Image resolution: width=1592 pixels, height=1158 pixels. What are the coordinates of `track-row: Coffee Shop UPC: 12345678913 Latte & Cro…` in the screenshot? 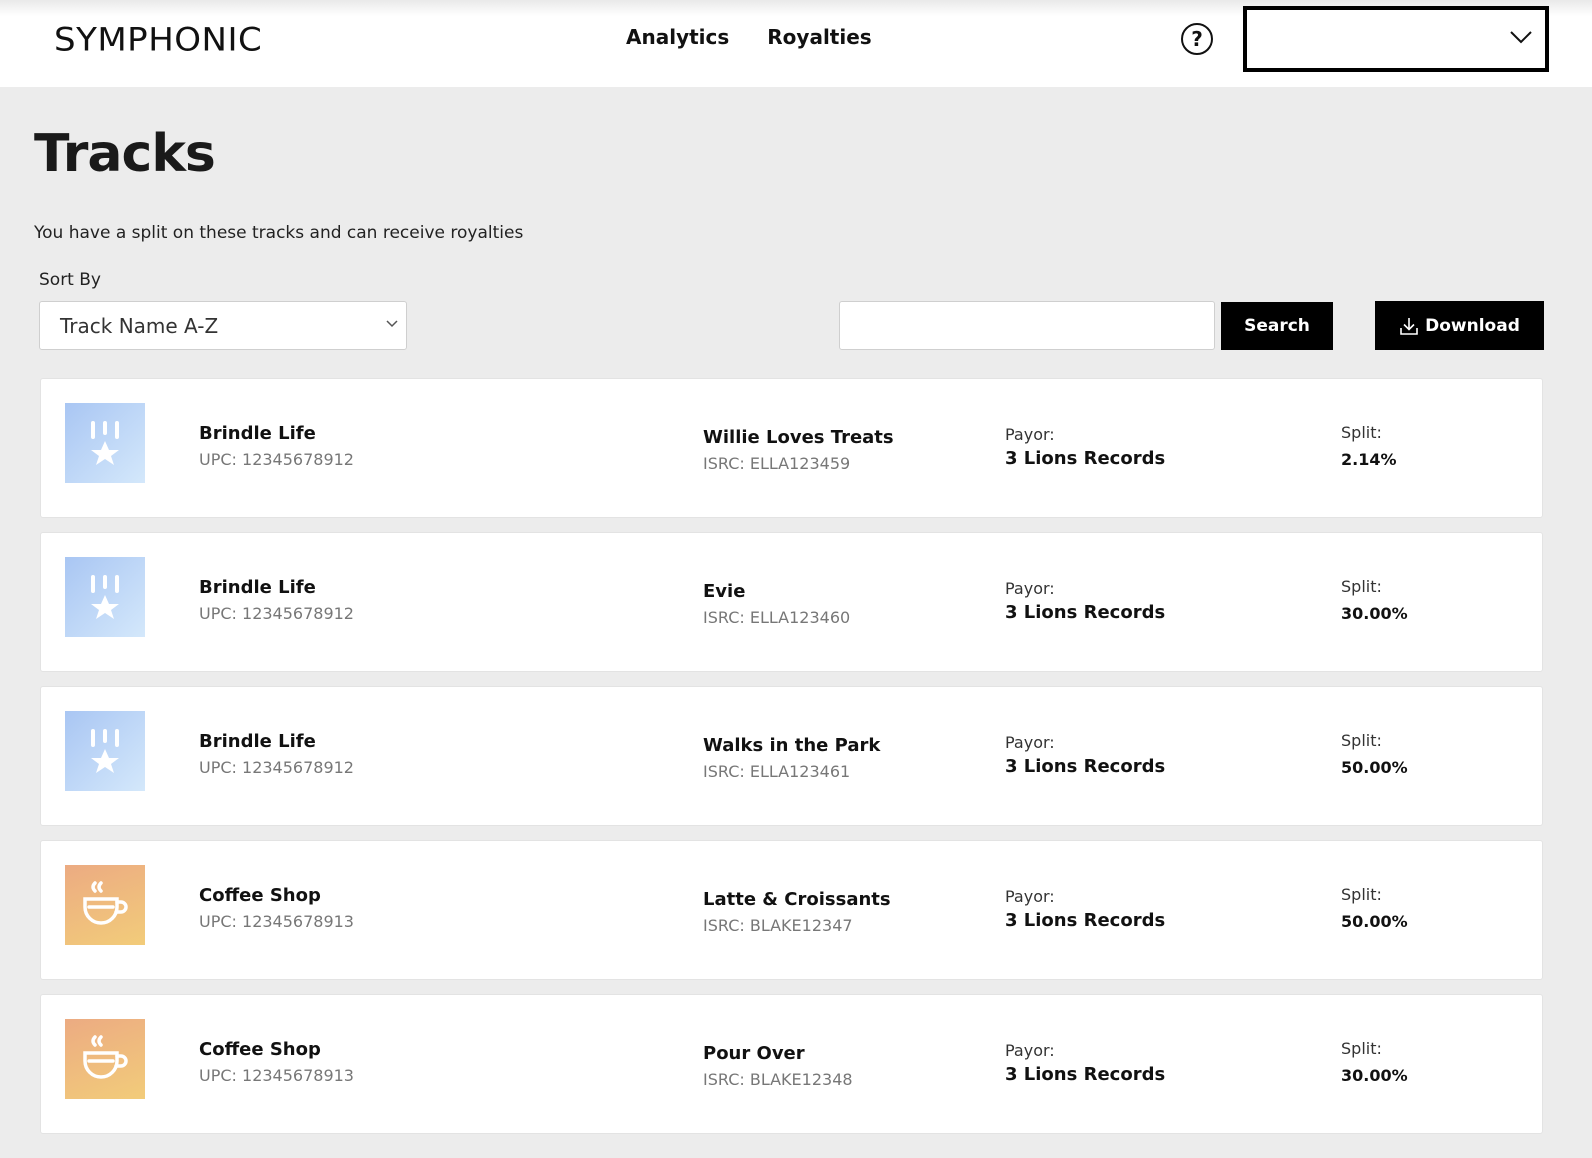 It's located at (791, 910).